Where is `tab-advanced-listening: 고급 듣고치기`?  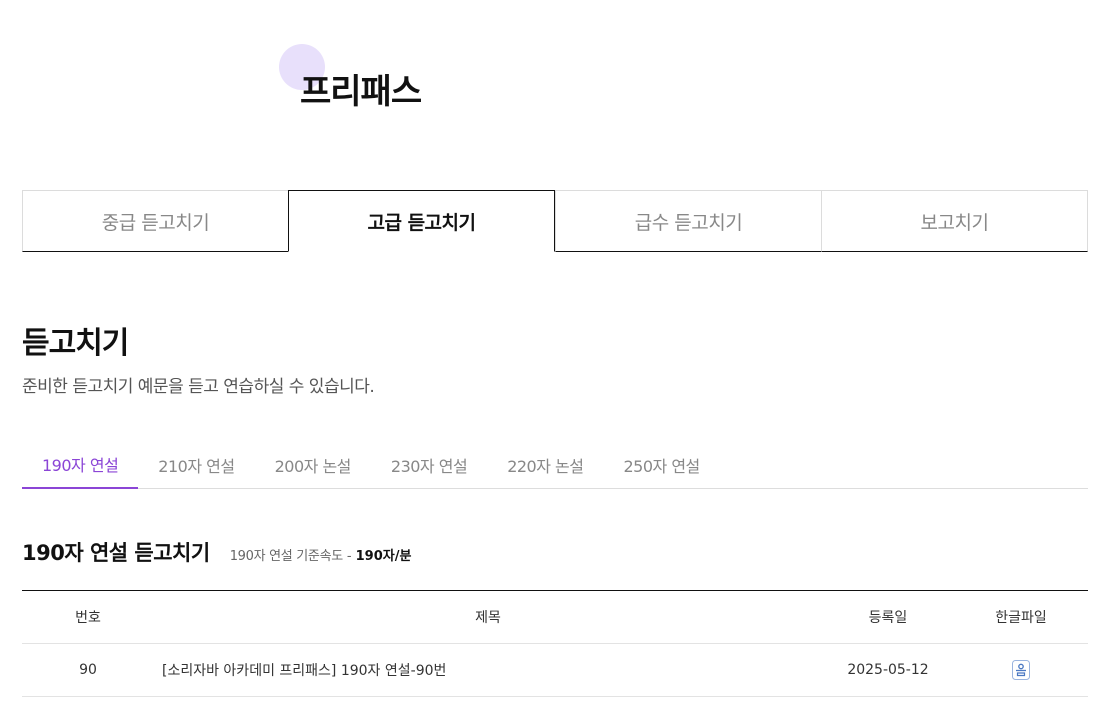 tab-advanced-listening: 고급 듣고치기 is located at coordinates (421, 221).